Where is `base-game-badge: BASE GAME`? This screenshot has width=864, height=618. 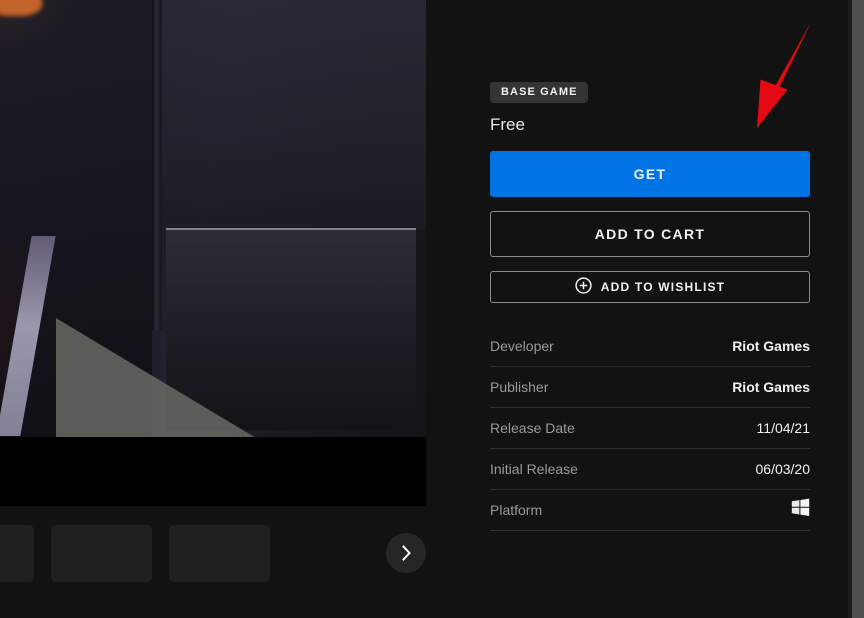
base-game-badge: BASE GAME is located at coordinates (539, 92).